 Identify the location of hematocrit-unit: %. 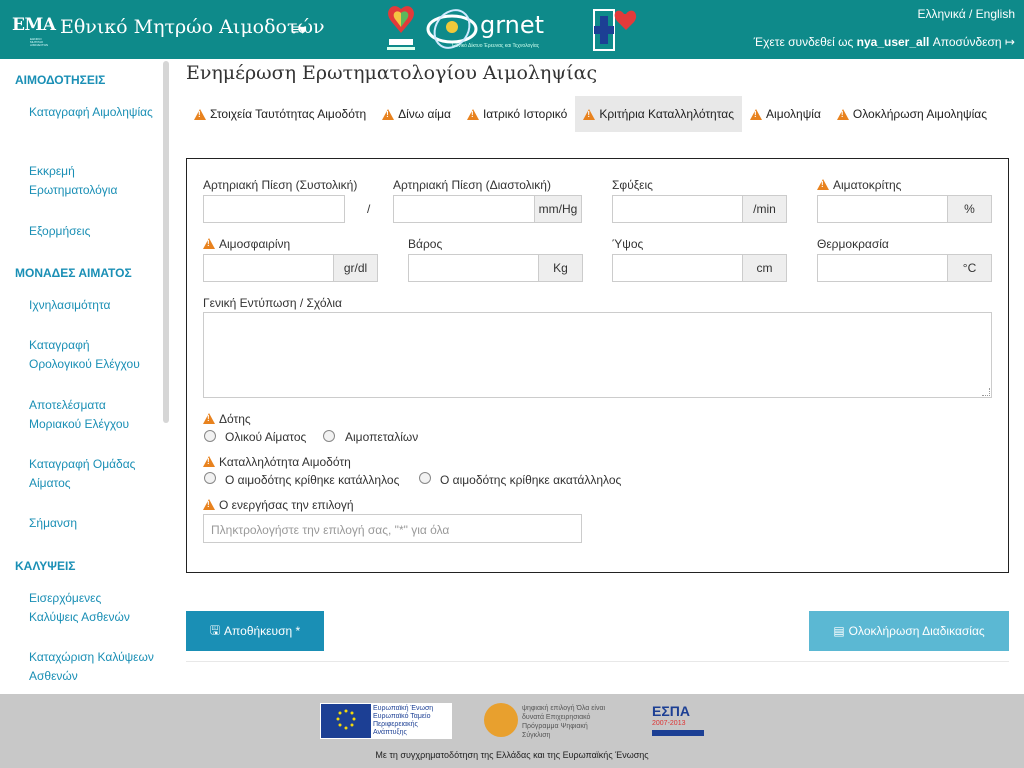
(969, 209).